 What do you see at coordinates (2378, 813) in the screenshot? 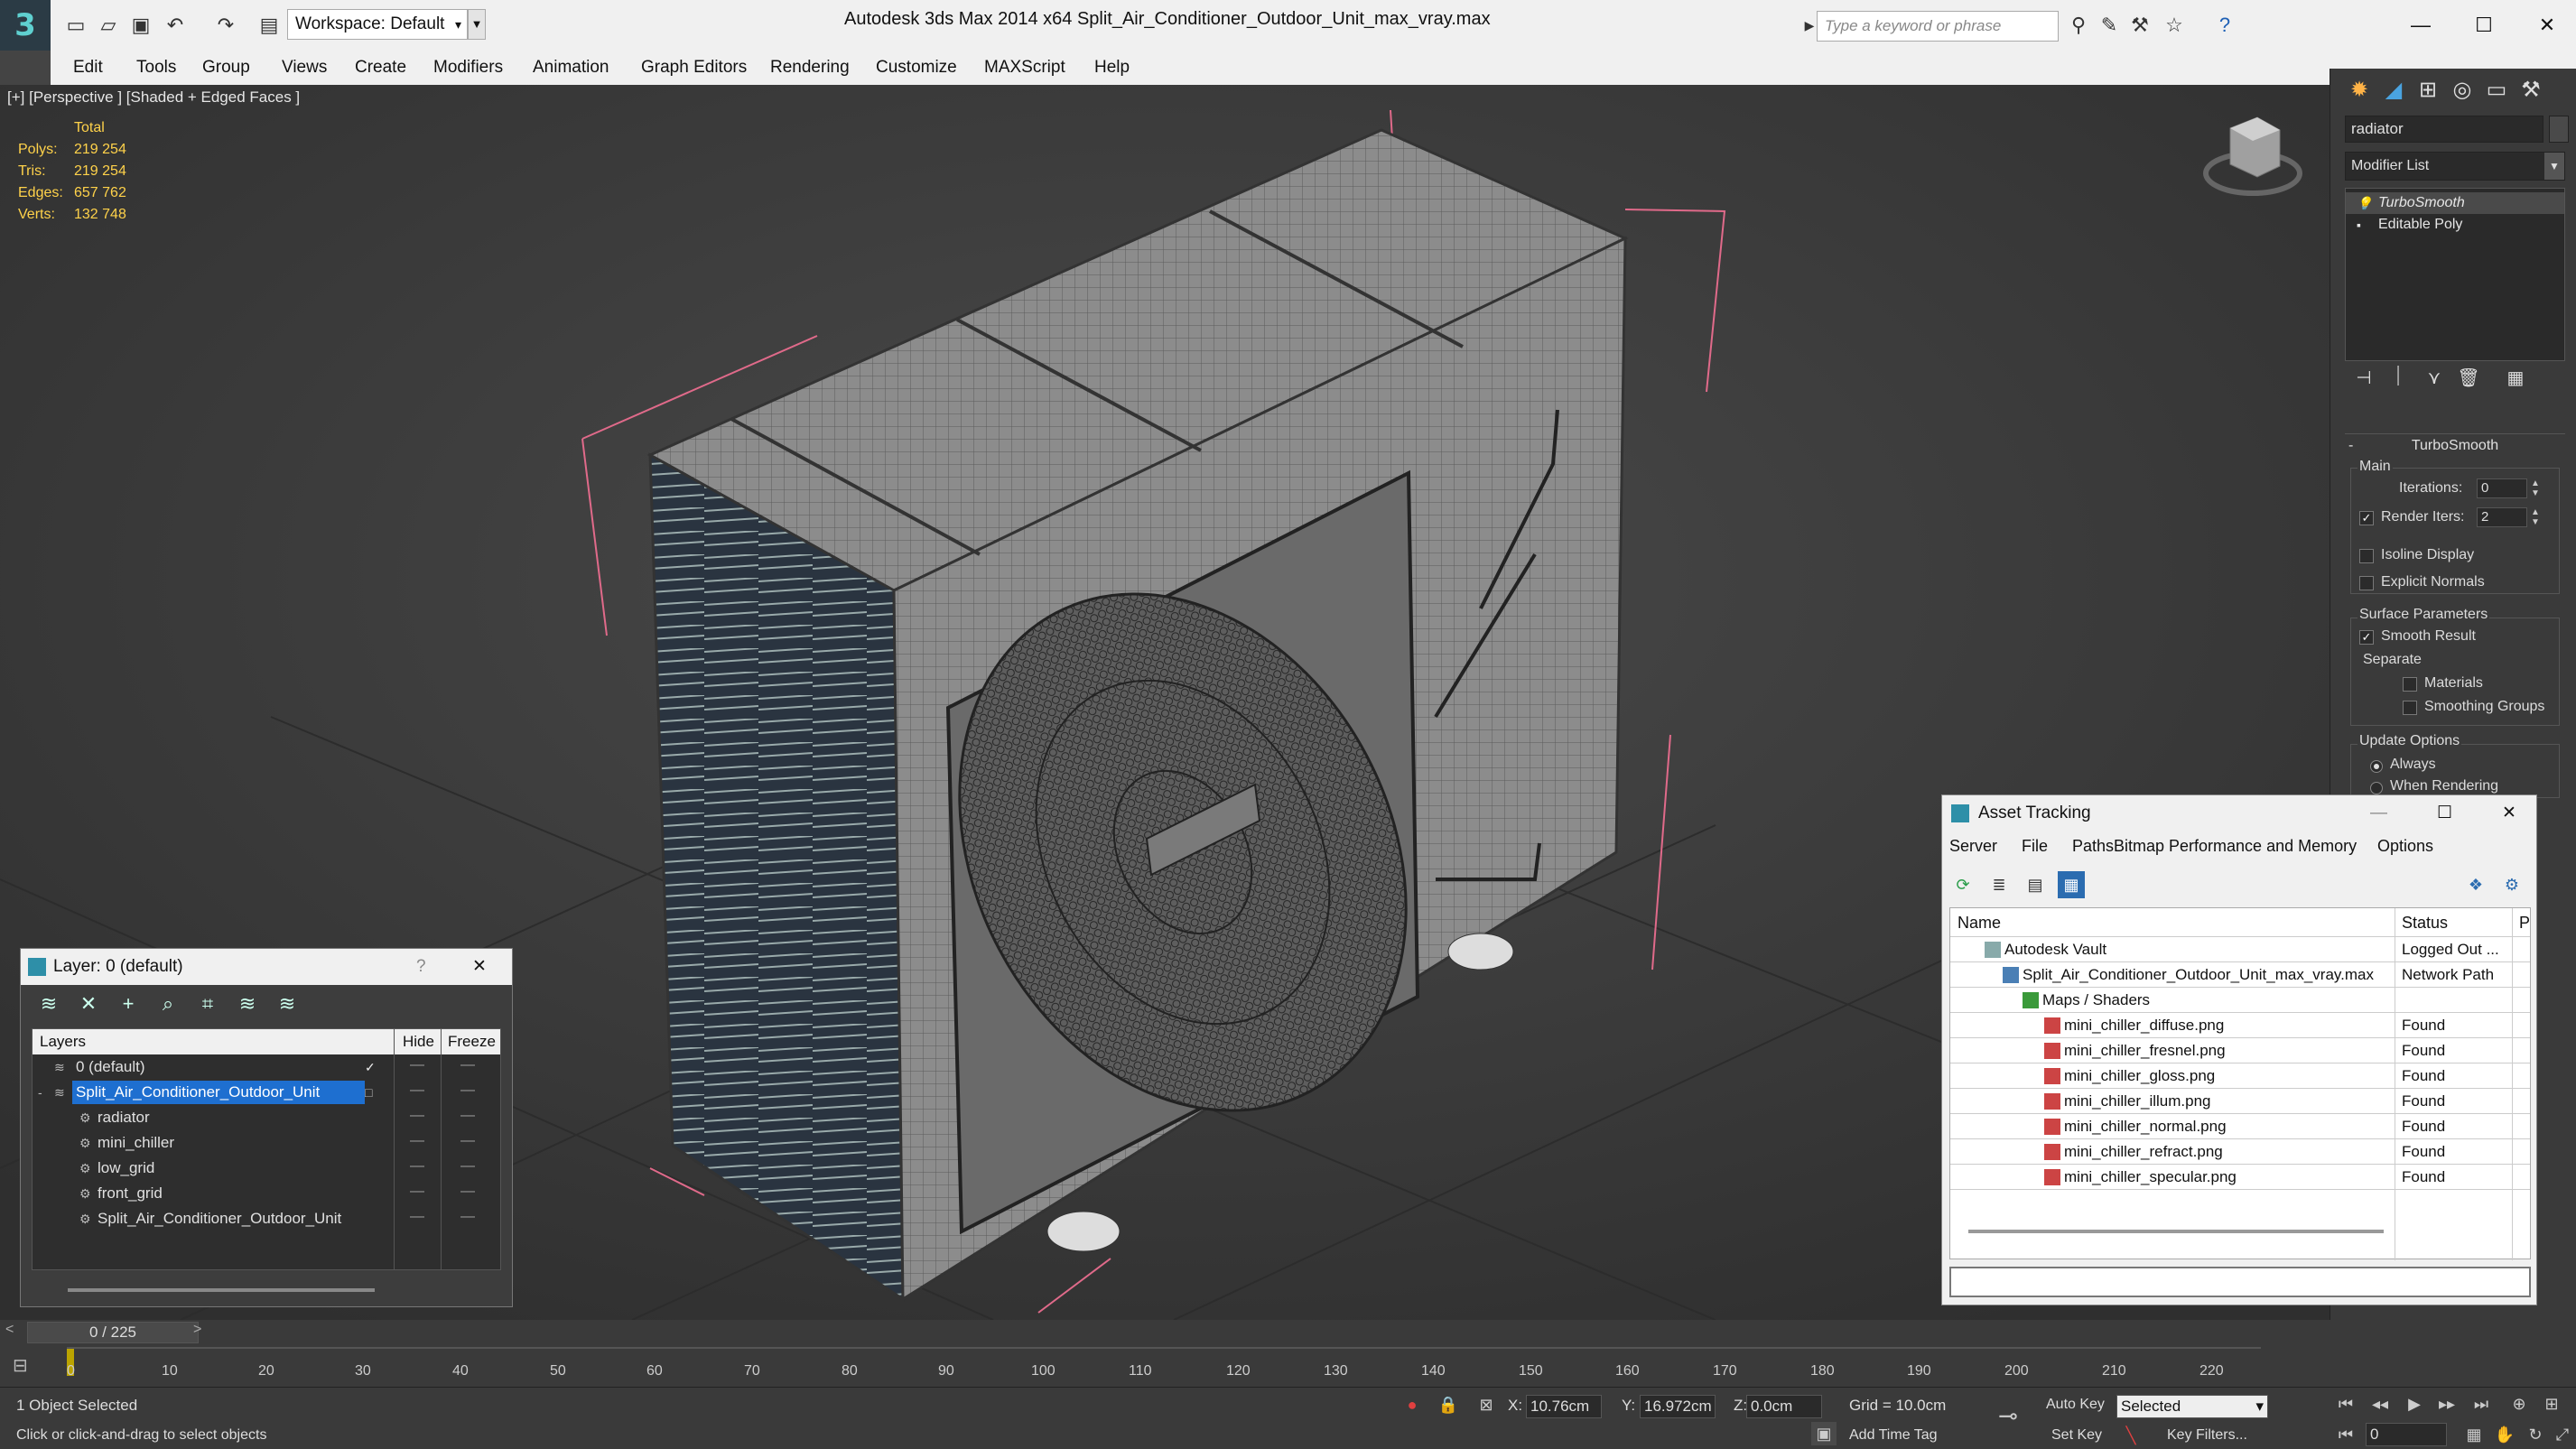
I see `minimize-button: —` at bounding box center [2378, 813].